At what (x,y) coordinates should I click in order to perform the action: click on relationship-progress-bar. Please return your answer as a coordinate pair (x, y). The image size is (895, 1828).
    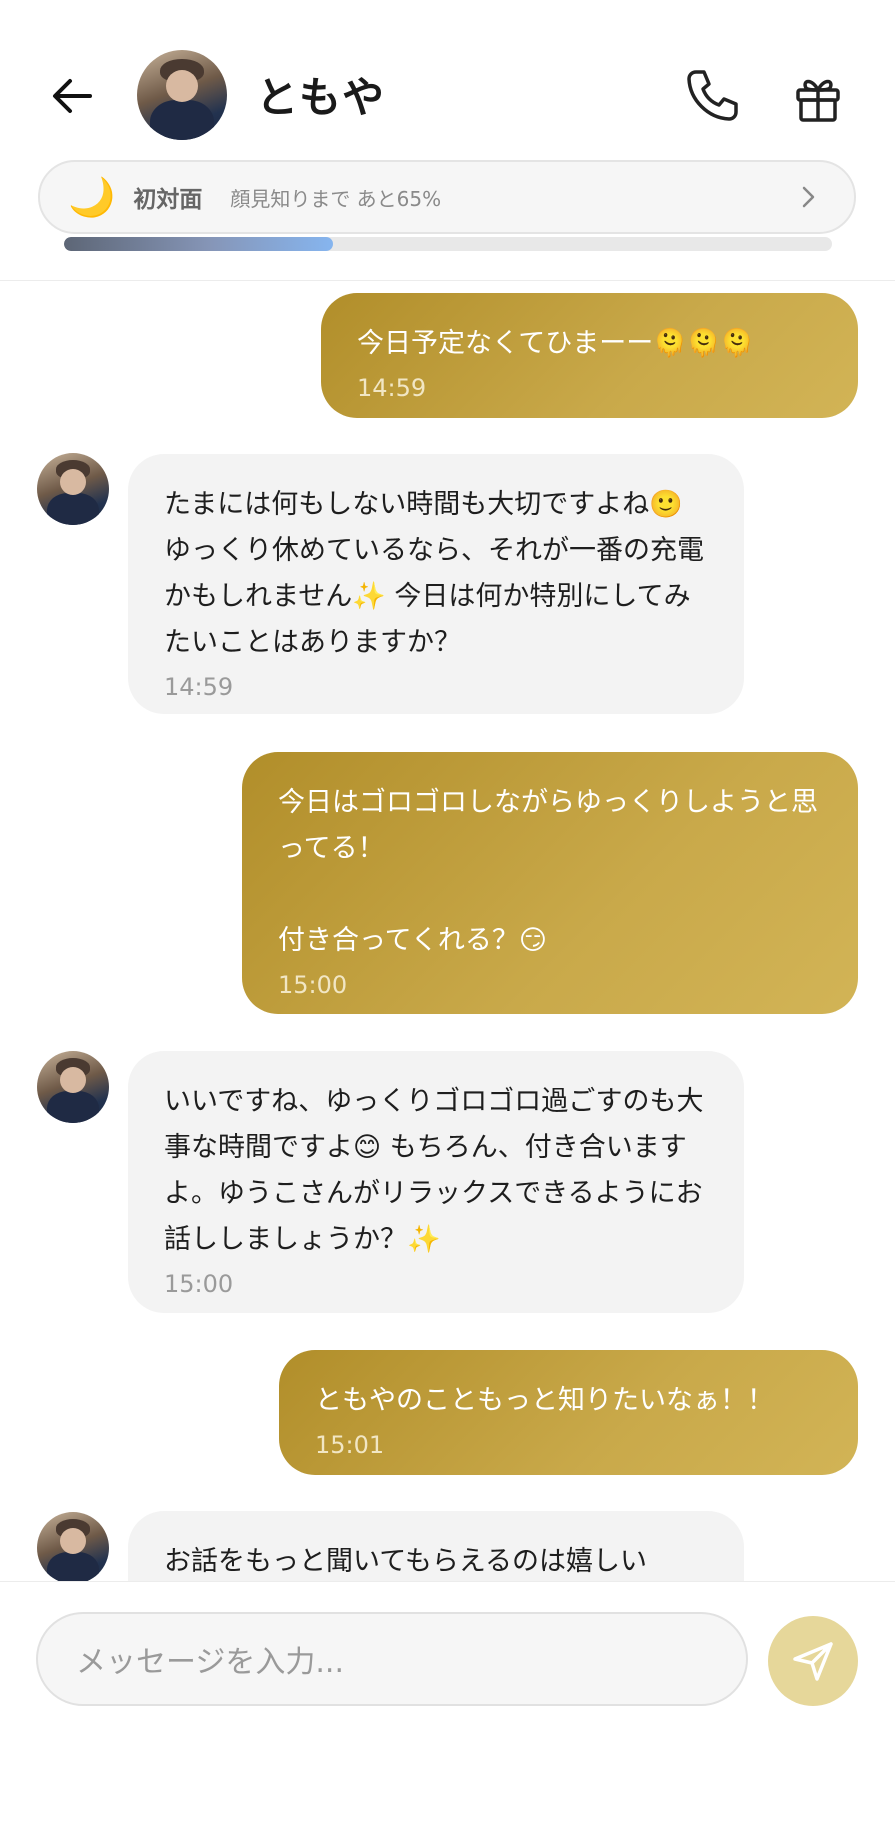
    Looking at the image, I should click on (448, 244).